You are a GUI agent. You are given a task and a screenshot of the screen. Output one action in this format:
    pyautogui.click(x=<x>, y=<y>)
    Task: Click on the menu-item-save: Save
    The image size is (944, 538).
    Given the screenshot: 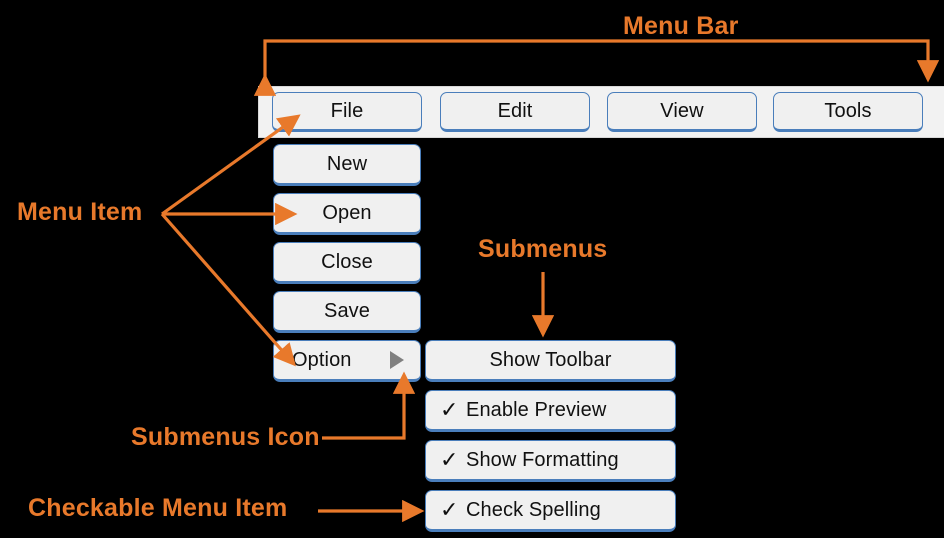 What is the action you would take?
    pyautogui.click(x=347, y=312)
    